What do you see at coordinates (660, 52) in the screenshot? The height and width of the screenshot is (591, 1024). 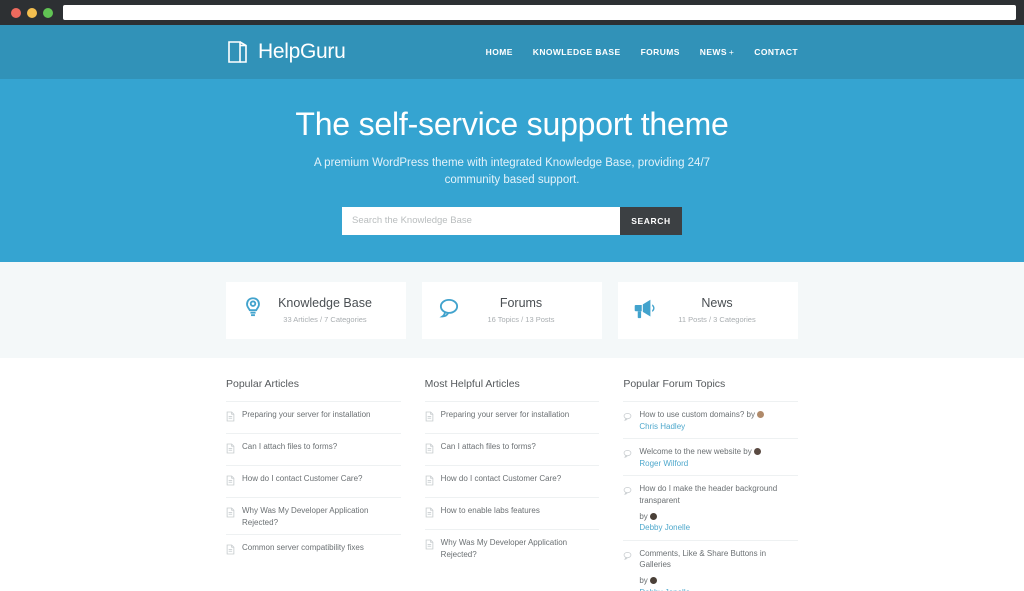 I see `nav-item-forums: FORUMS` at bounding box center [660, 52].